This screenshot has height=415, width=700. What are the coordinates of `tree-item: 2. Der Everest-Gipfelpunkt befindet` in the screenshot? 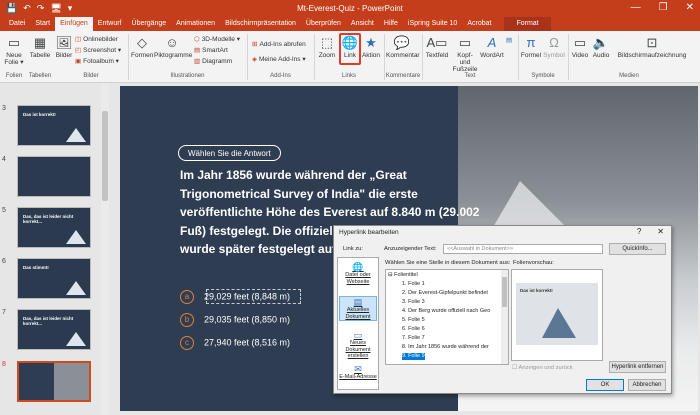 It's located at (445, 293).